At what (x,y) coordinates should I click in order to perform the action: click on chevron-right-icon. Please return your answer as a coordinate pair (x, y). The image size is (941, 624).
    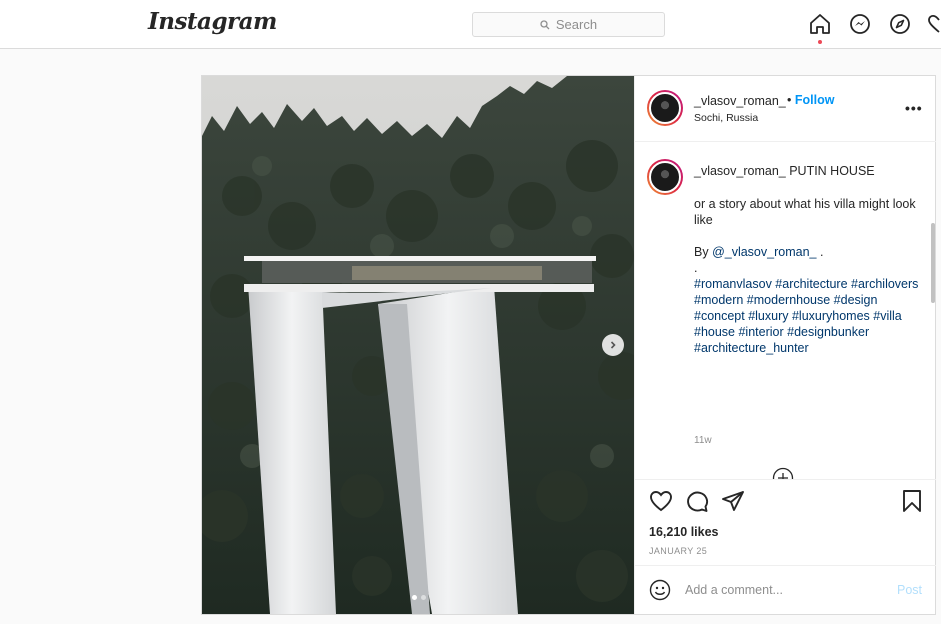
    Looking at the image, I should click on (613, 345).